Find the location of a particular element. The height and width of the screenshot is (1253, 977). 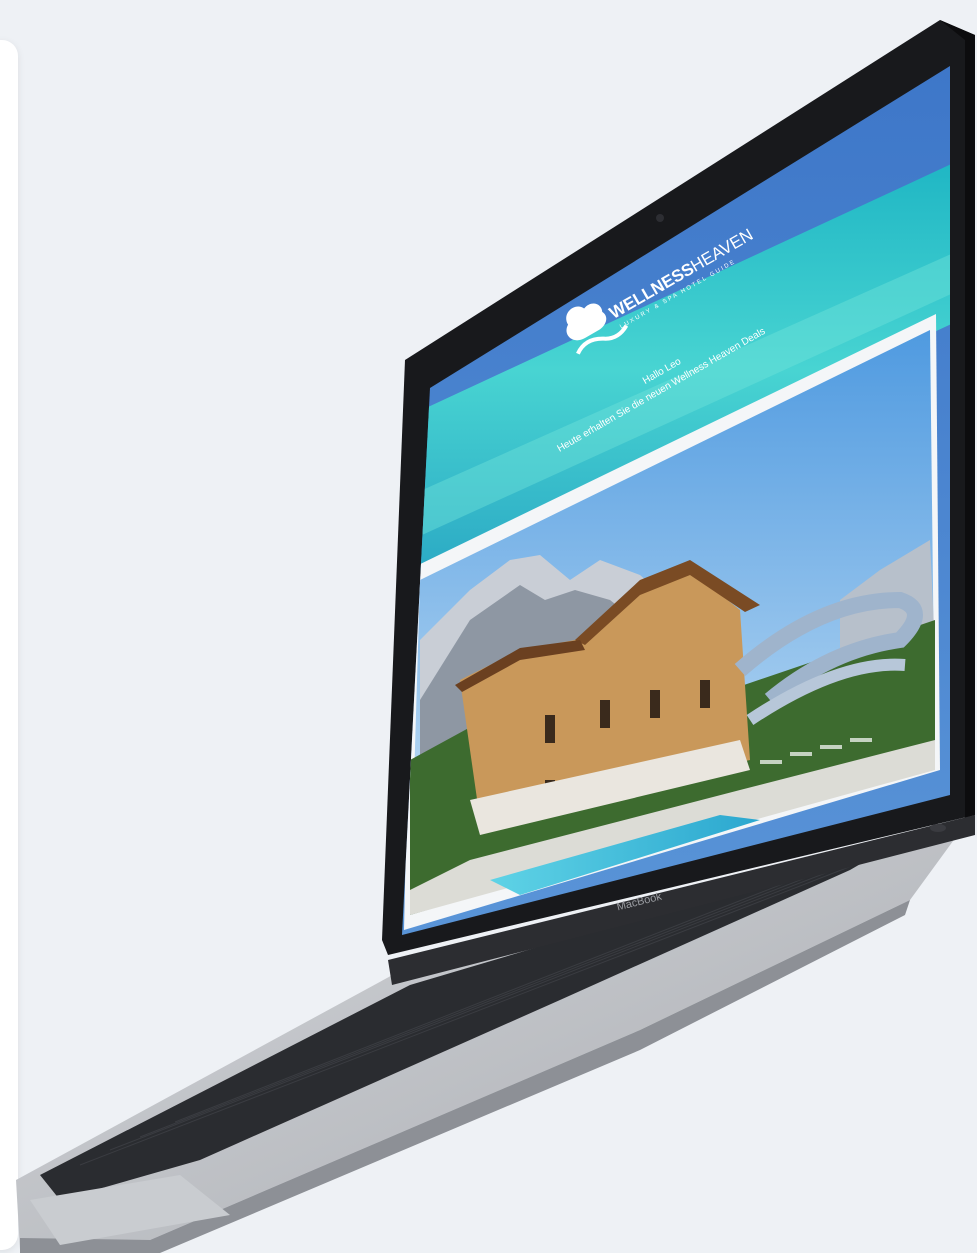

camera-icon is located at coordinates (660, 218).